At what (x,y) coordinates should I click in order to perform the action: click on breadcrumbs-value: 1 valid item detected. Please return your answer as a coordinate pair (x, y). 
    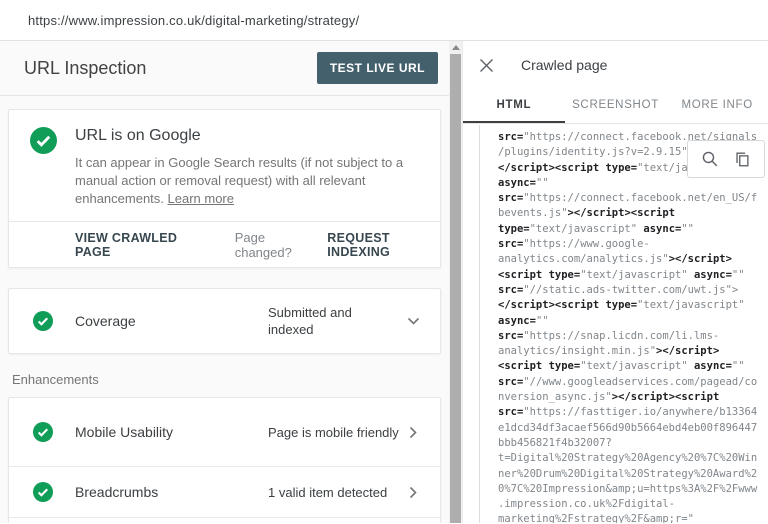
    Looking at the image, I should click on (328, 492).